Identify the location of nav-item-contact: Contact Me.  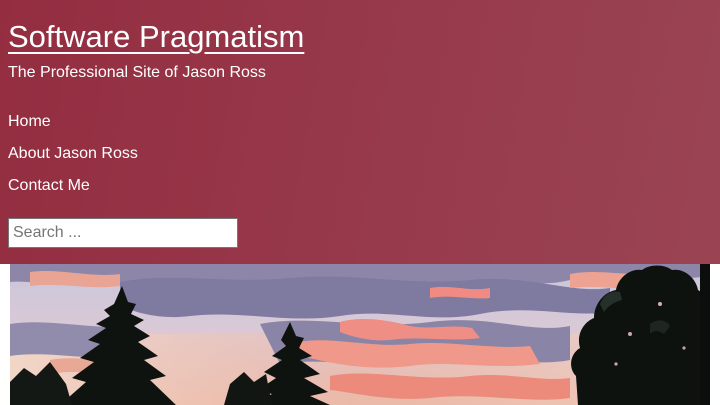
(73, 192).